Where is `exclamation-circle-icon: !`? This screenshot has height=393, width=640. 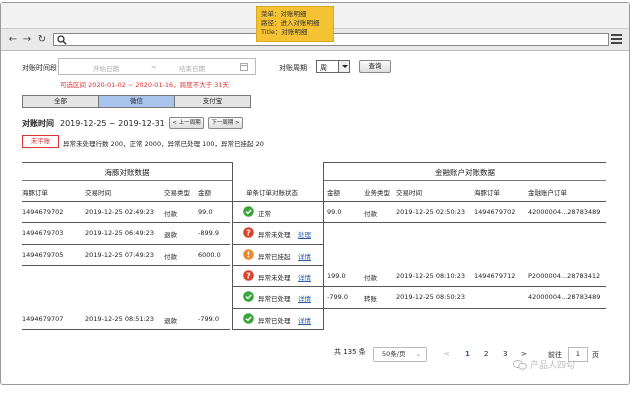
exclamation-circle-icon: ! is located at coordinates (248, 254).